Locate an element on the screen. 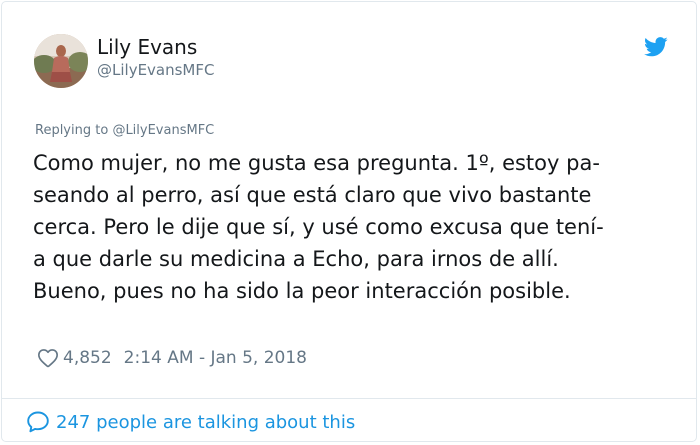 Image resolution: width=700 pixels, height=445 pixels. reply-context: Replying to @LilyEvansMFC is located at coordinates (124, 131).